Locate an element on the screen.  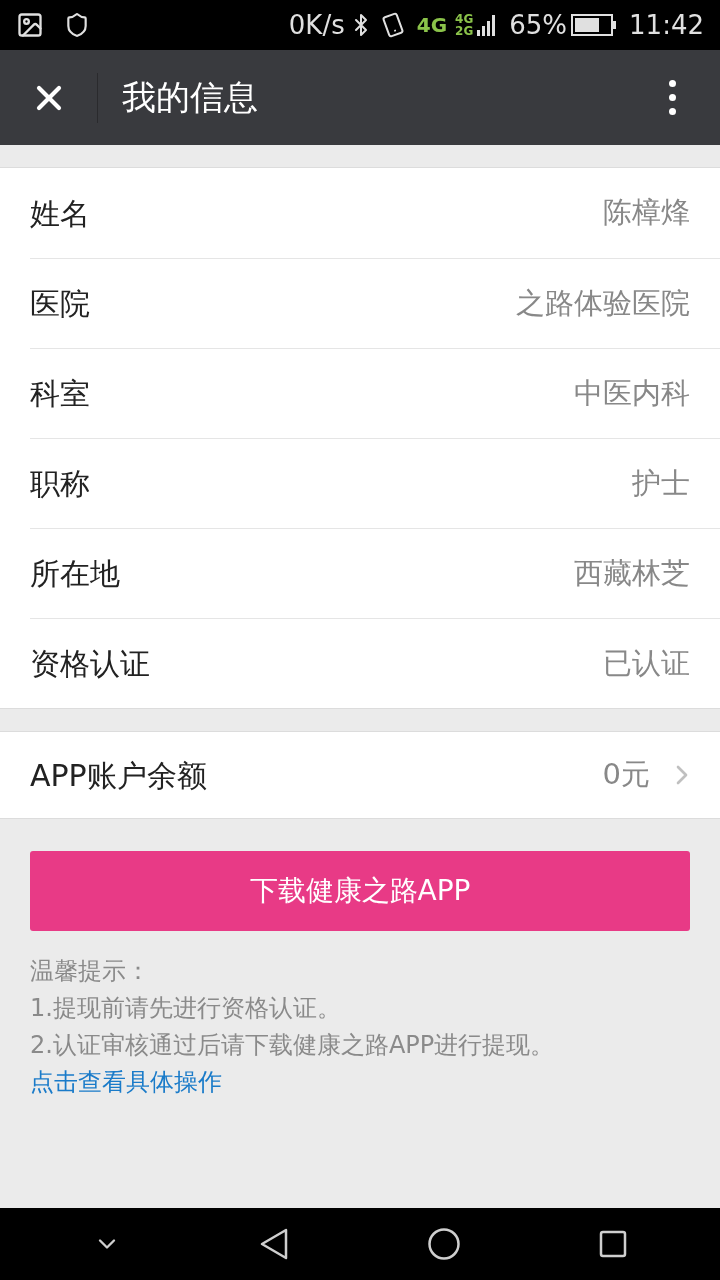
network-speed: 0K/s is located at coordinates (316, 25).